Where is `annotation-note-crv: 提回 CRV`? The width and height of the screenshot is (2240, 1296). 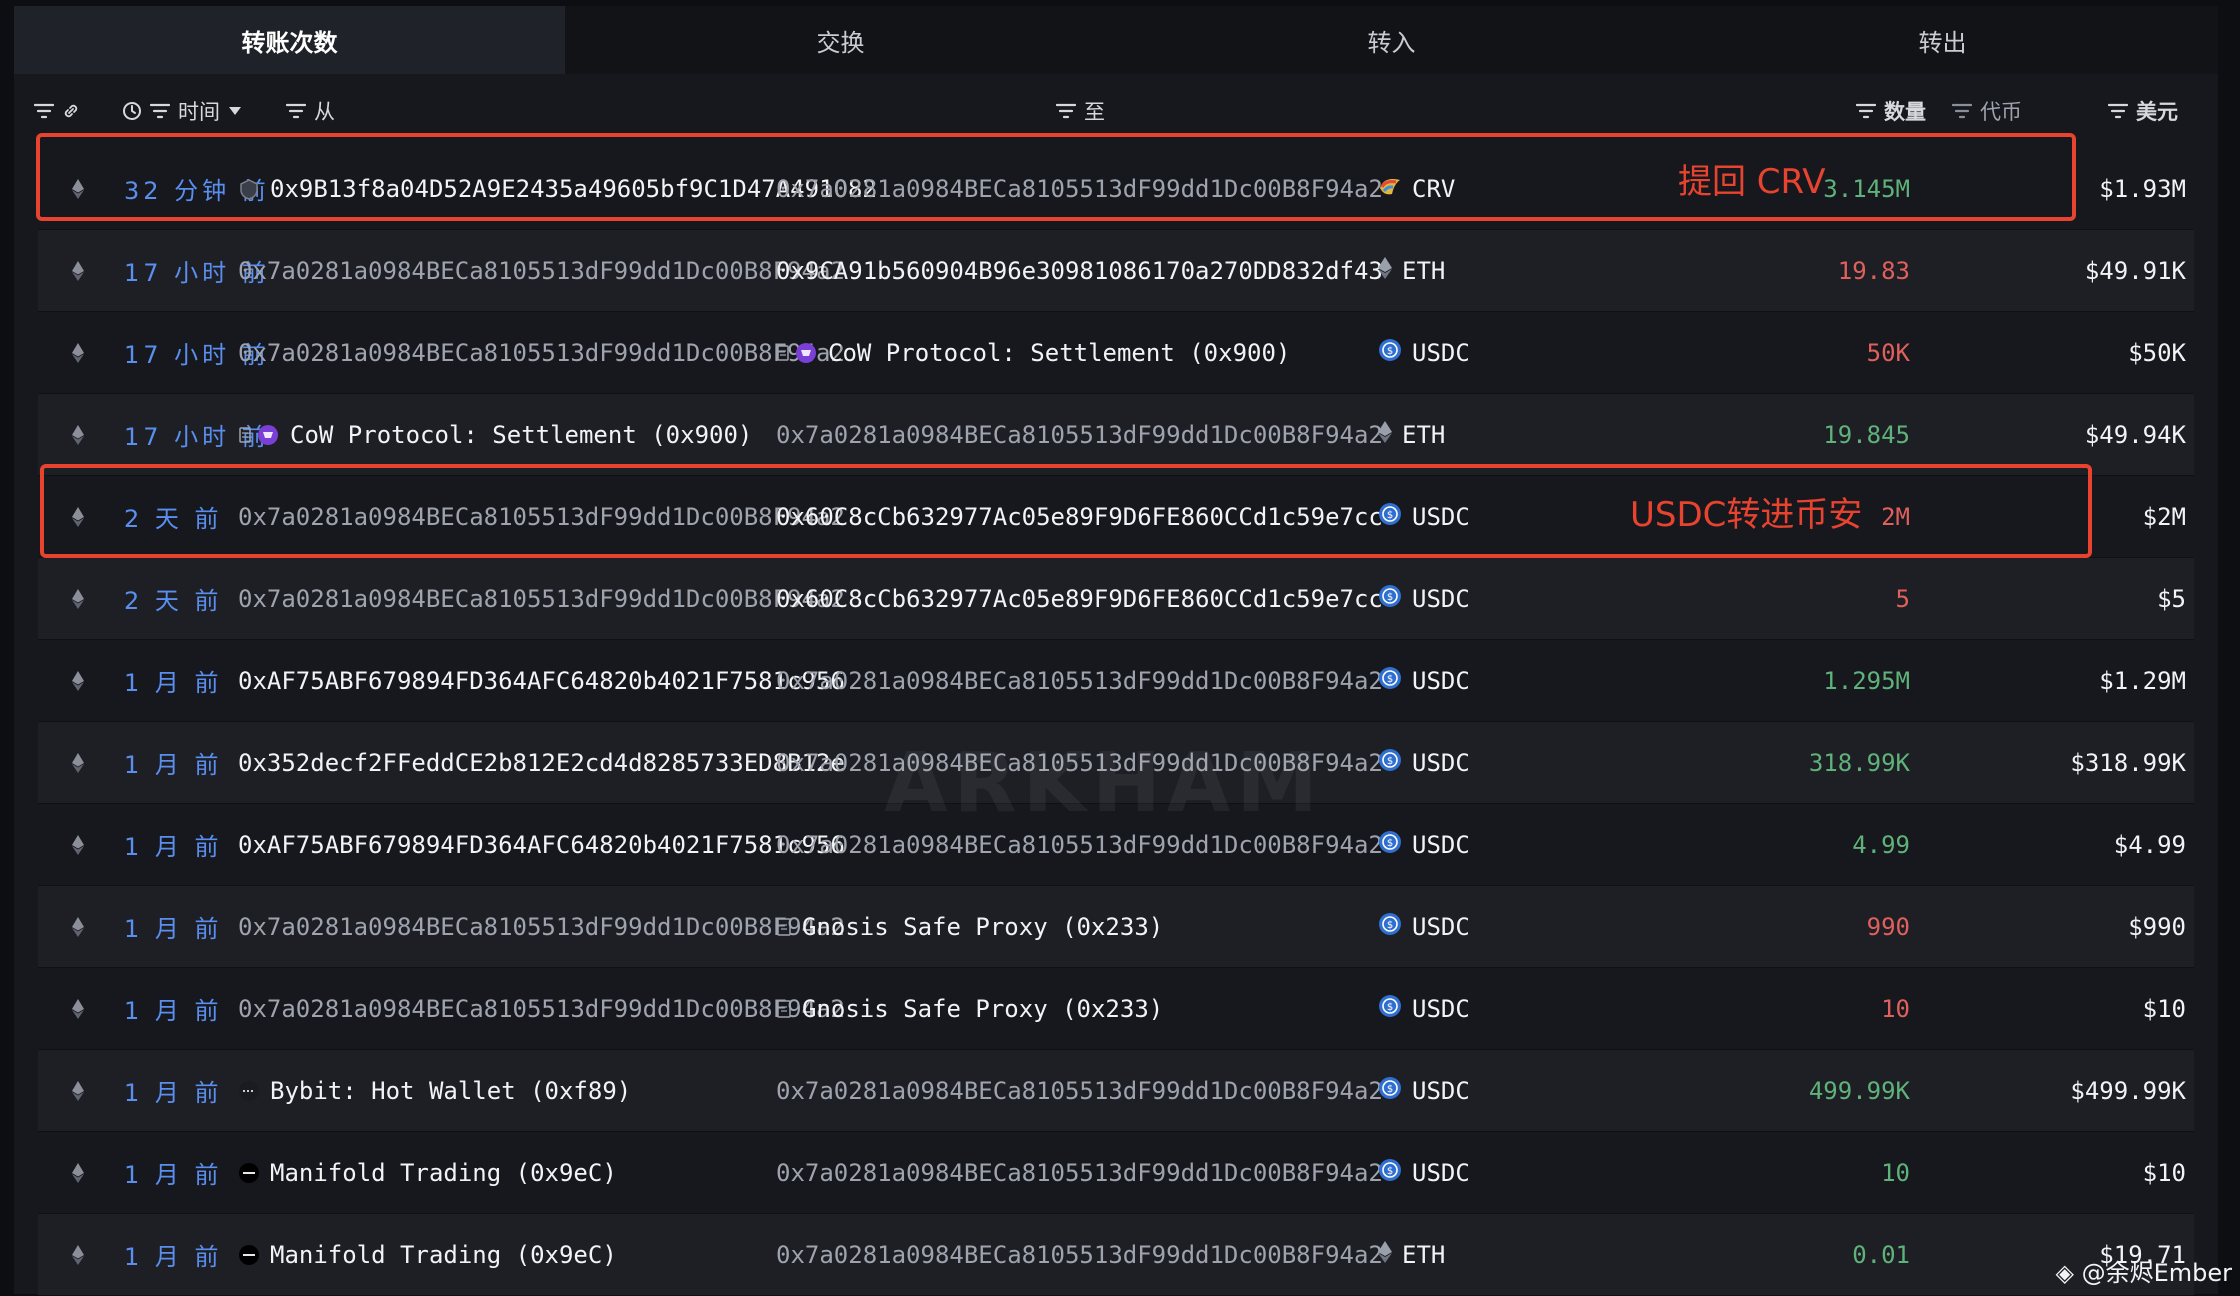
annotation-note-crv: 提回 CRV is located at coordinates (1752, 182).